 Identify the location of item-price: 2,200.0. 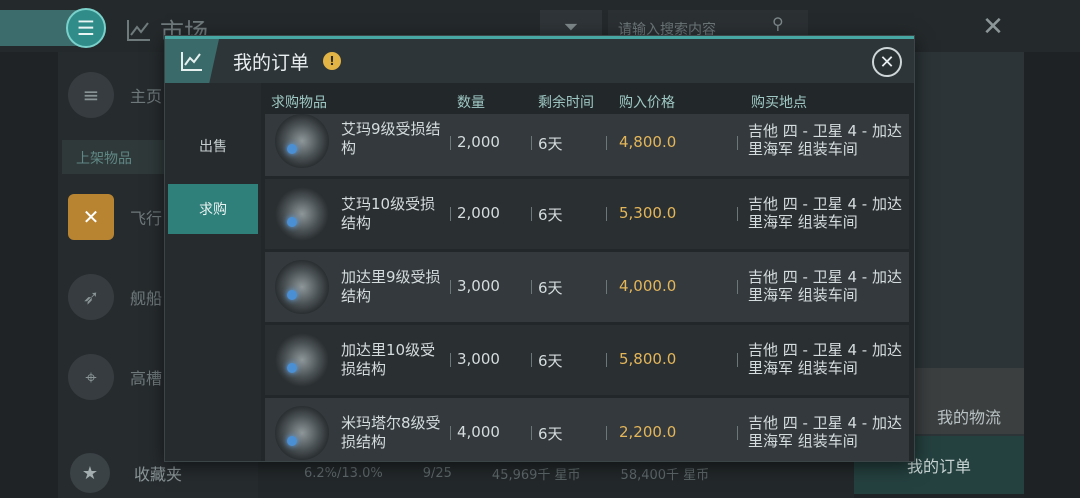
(648, 432).